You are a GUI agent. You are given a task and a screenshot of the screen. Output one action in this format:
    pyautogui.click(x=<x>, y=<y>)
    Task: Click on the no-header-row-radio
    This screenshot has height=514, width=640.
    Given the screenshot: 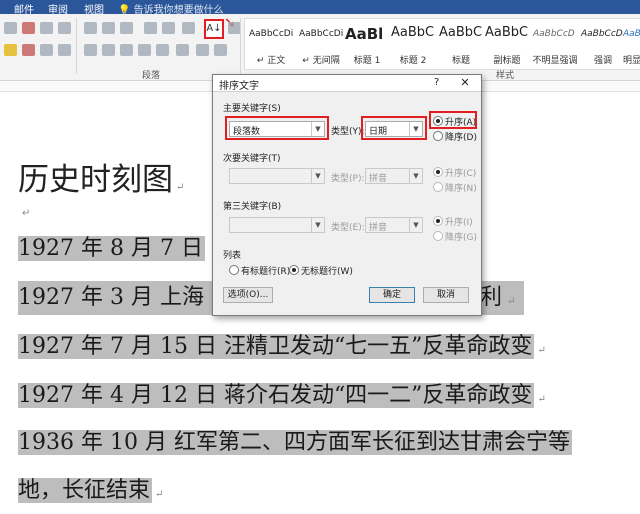 What is the action you would take?
    pyautogui.click(x=294, y=270)
    